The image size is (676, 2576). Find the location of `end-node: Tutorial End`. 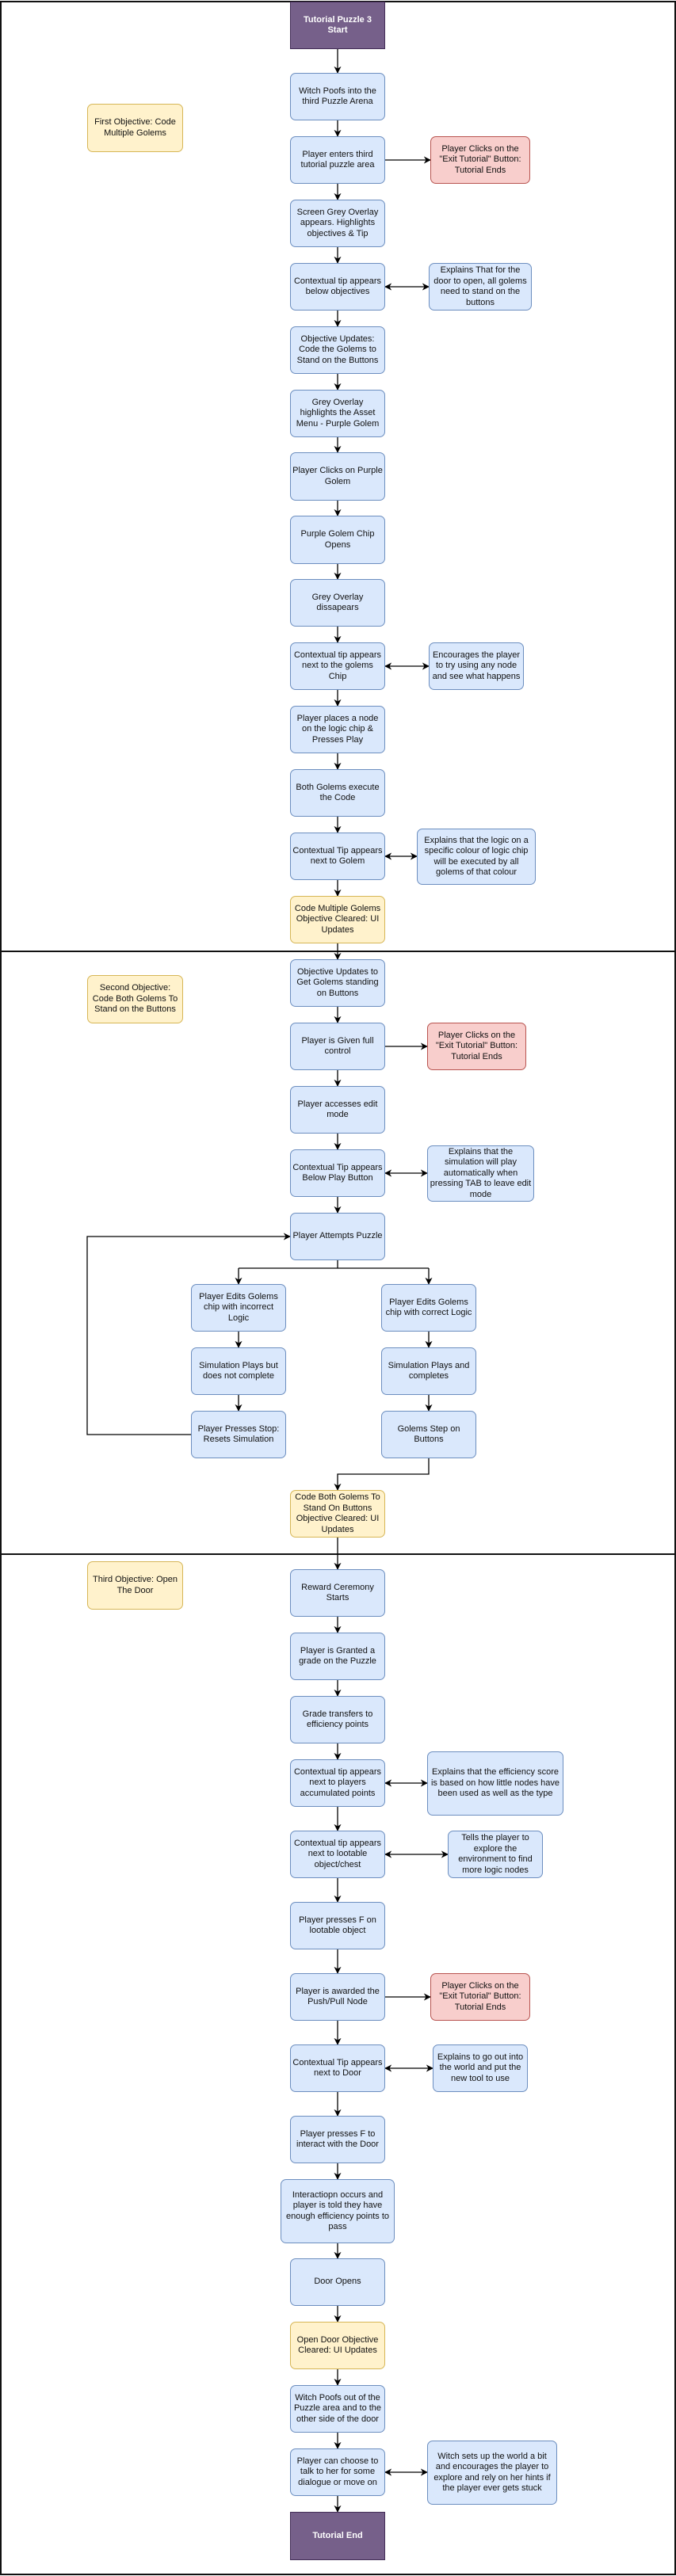

end-node: Tutorial End is located at coordinates (338, 2536).